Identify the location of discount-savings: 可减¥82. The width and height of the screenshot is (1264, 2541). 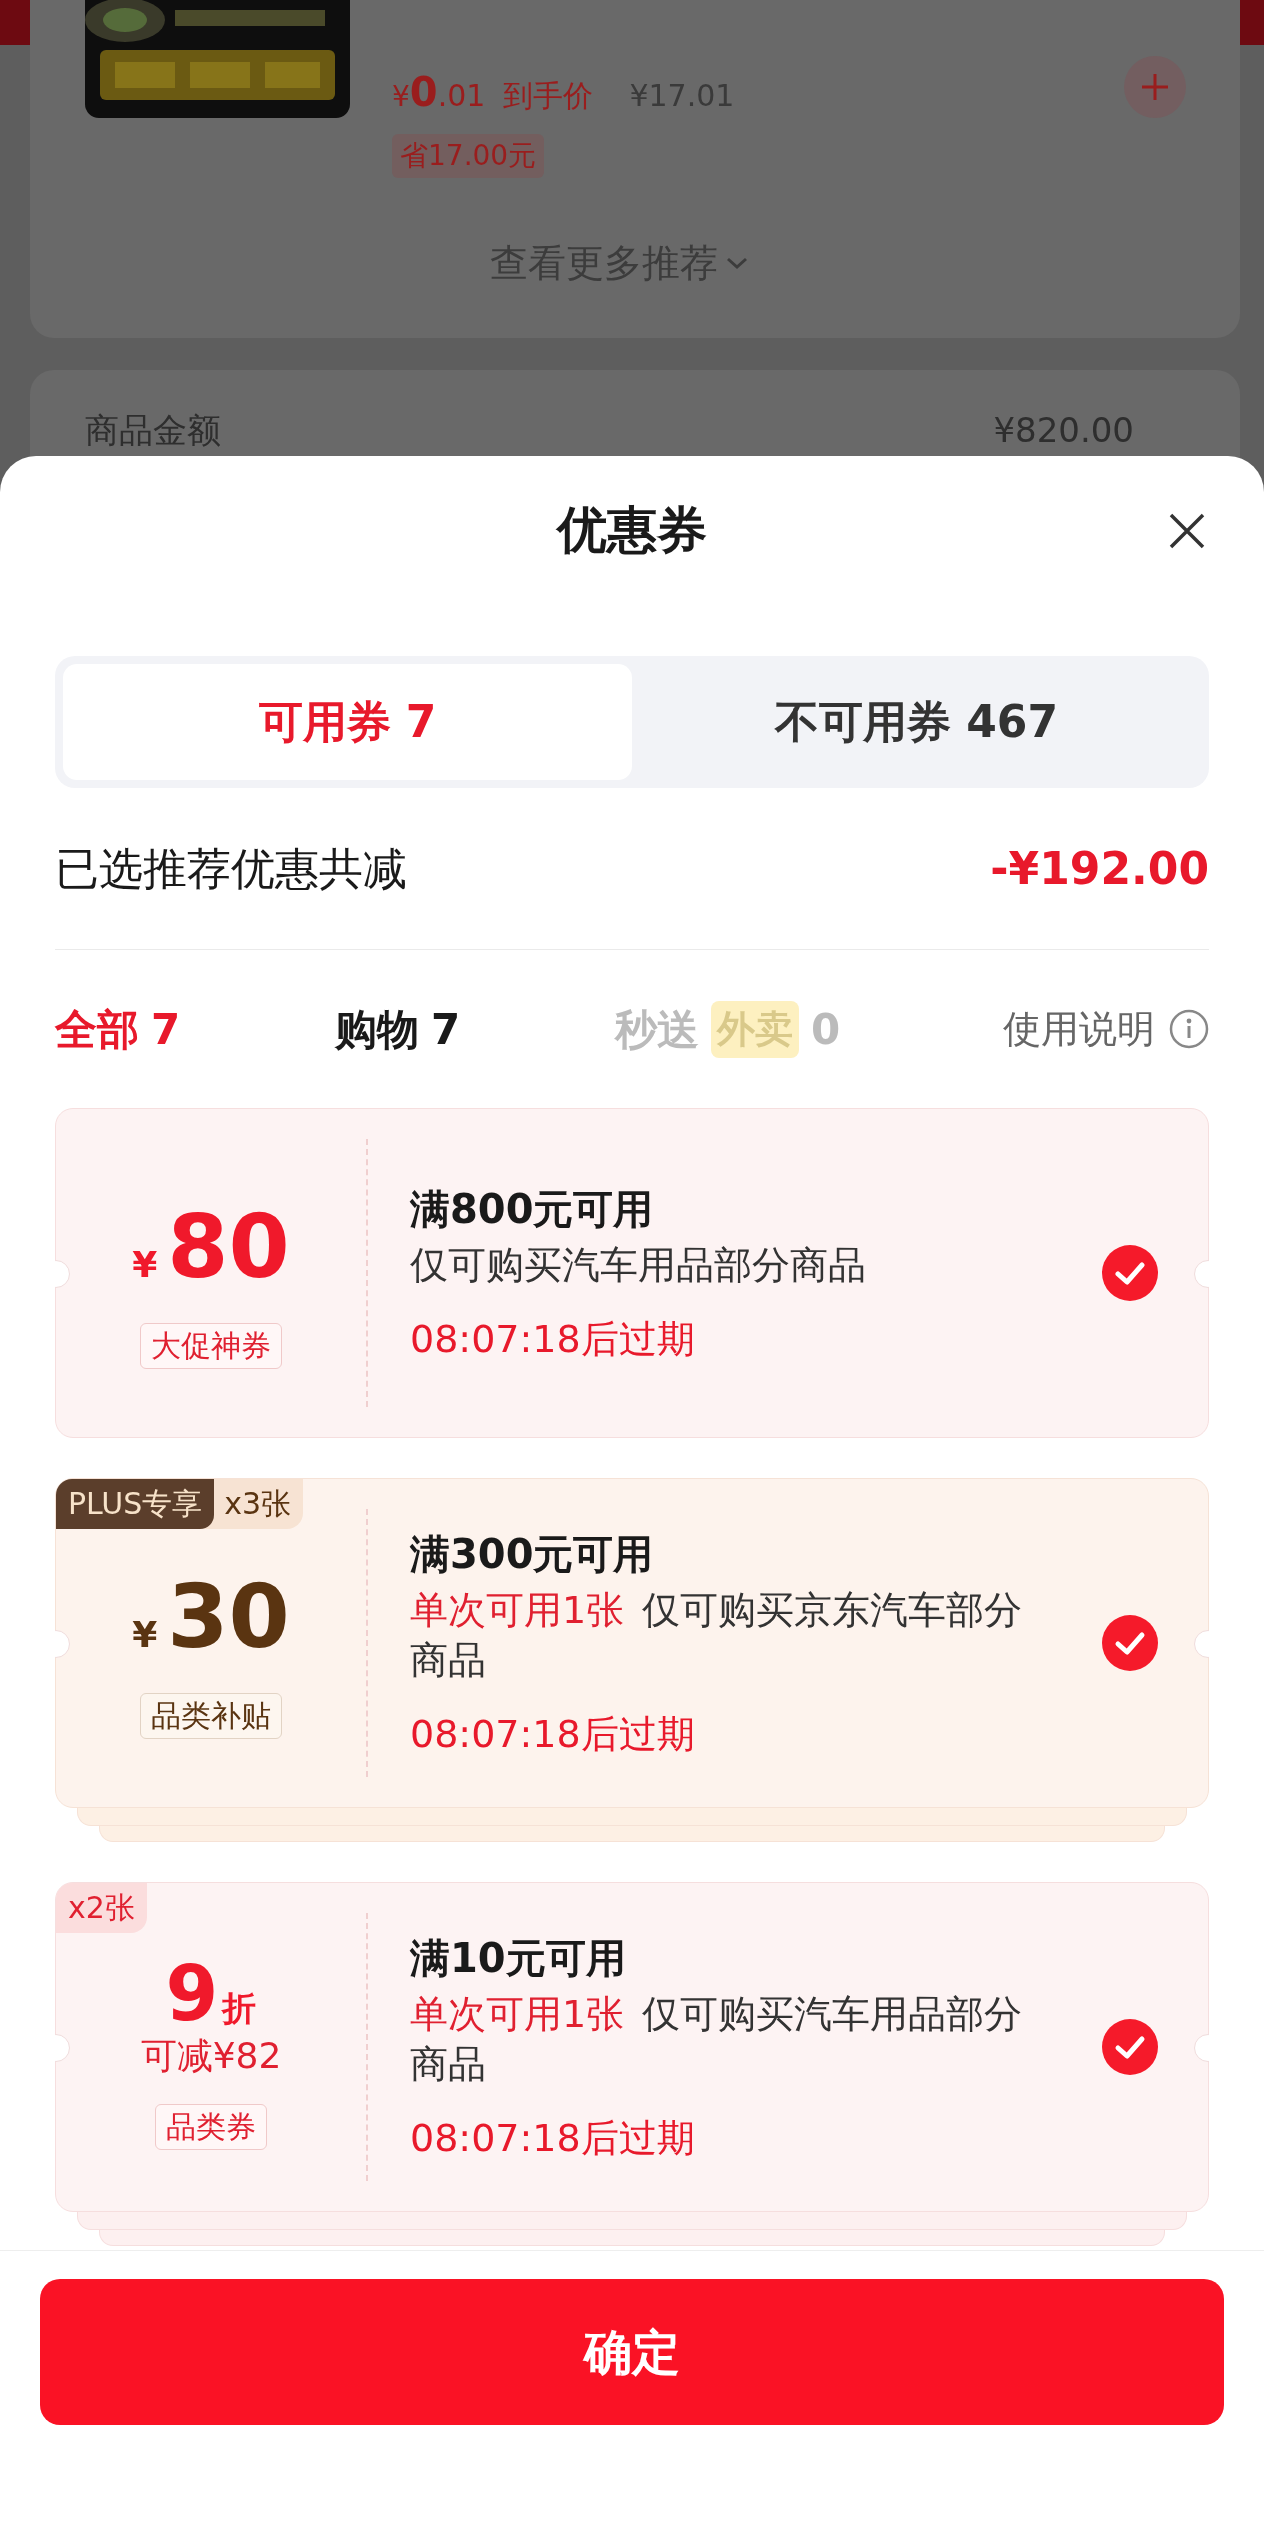
(211, 2056).